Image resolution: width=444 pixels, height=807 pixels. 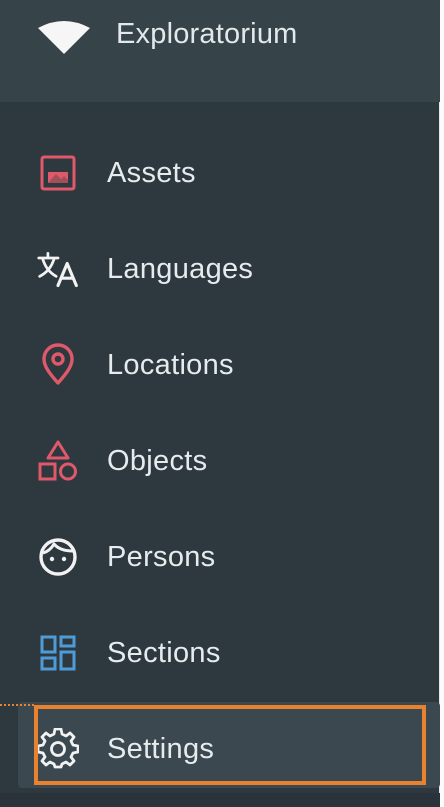 I want to click on shapes-icon, so click(x=58, y=461).